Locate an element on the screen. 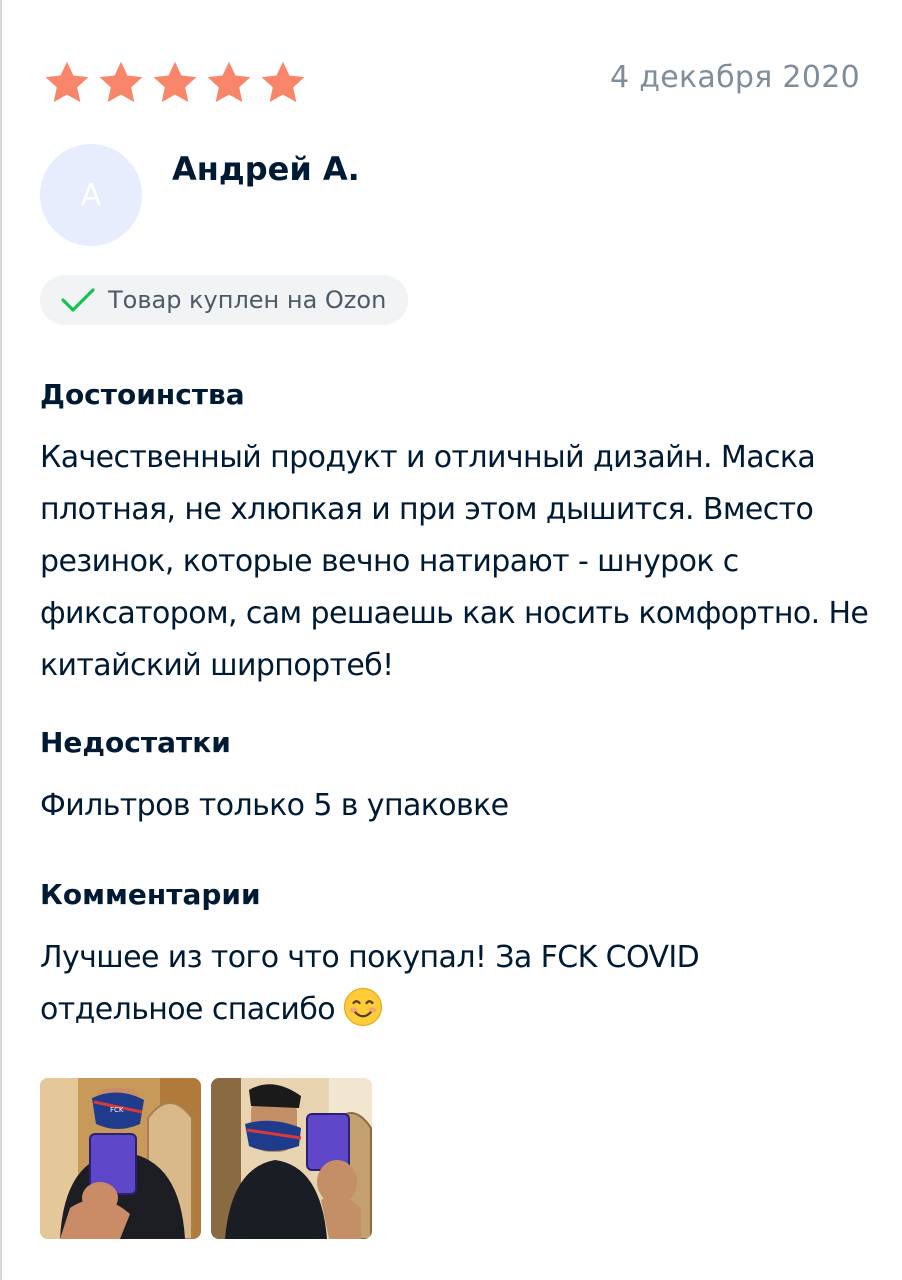 Image resolution: width=902 pixels, height=1280 pixels. check-icon is located at coordinates (78, 300).